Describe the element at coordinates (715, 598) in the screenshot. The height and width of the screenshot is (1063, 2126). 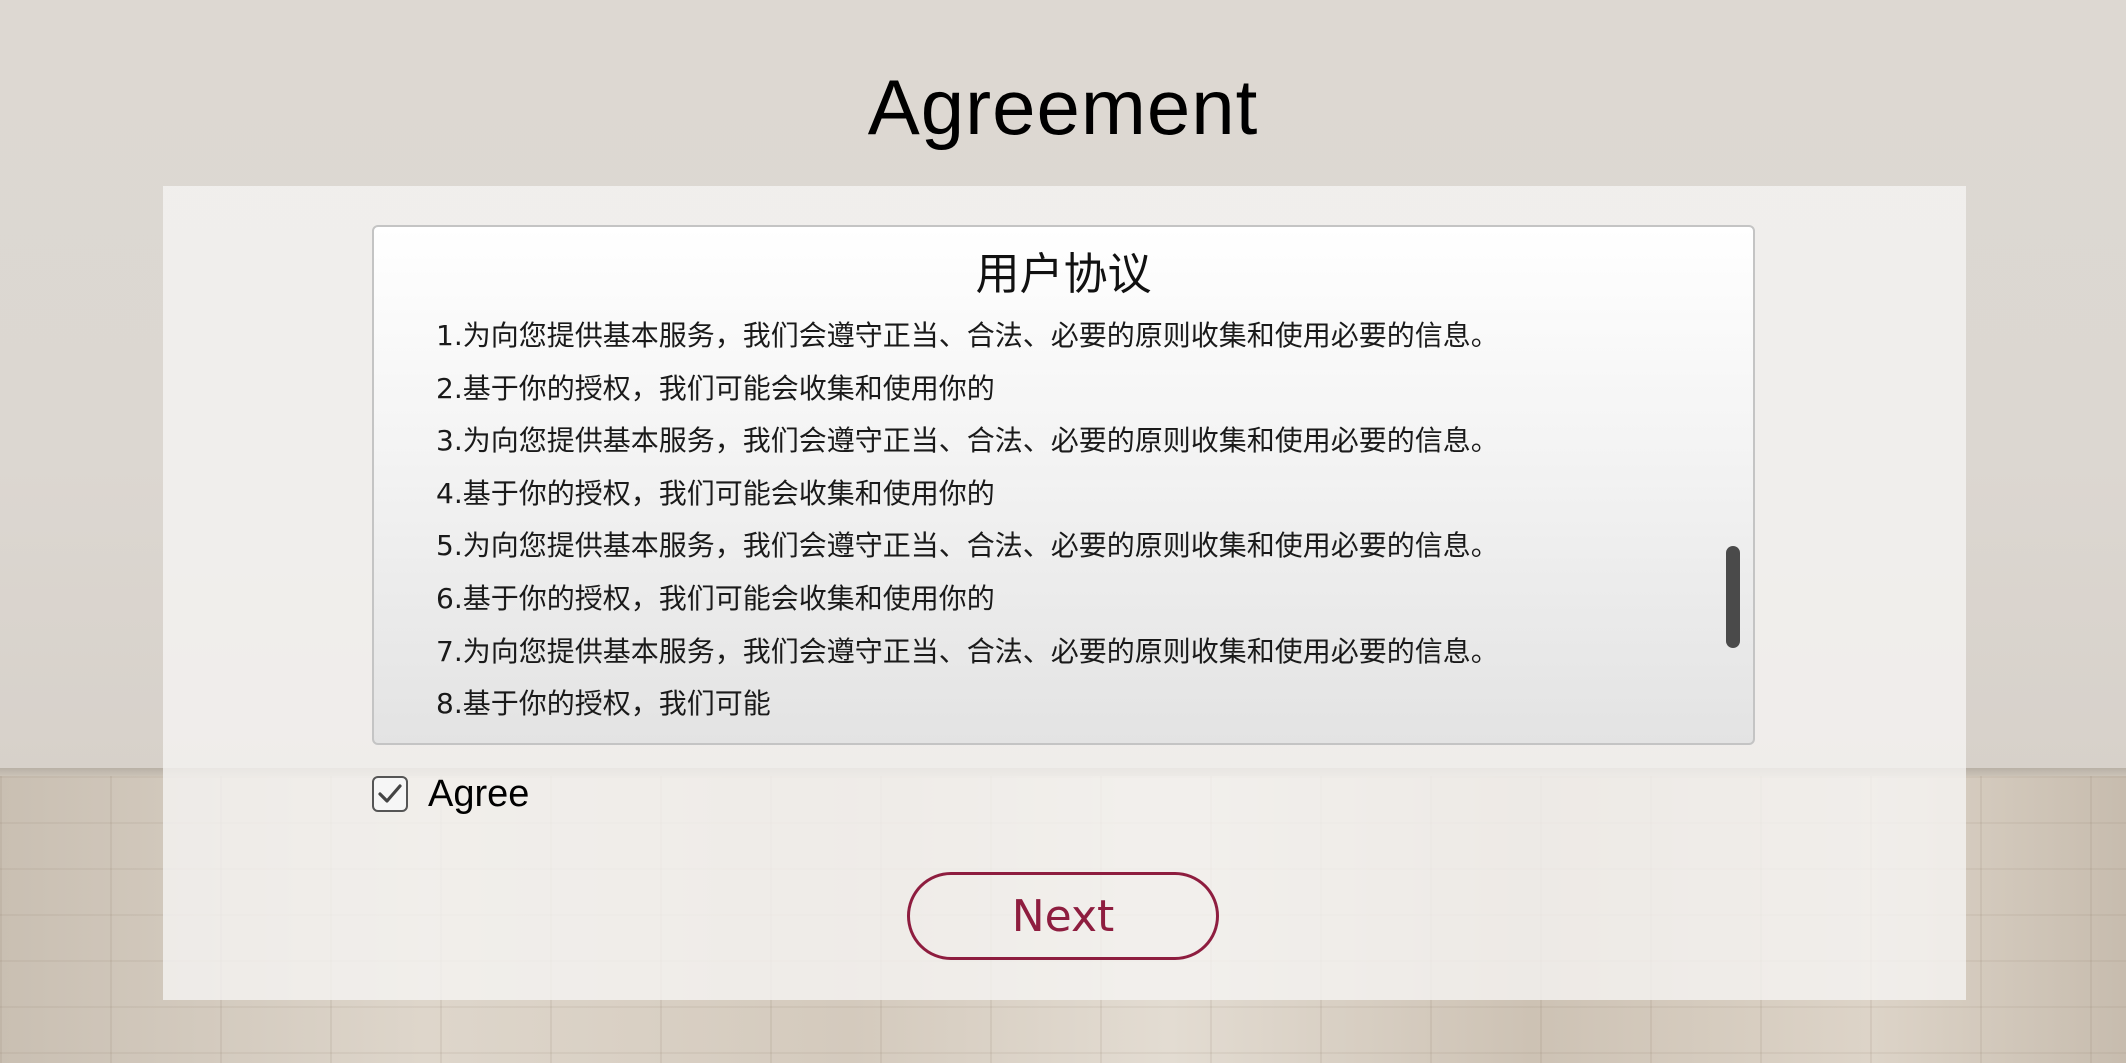
I see `agreement-line: 6.基于你的授权，我们可能会收集和使用你的` at that location.